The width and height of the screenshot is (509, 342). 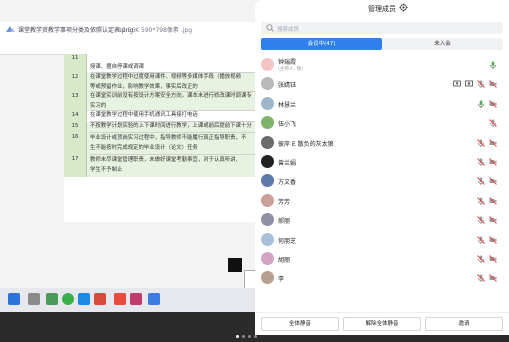 What do you see at coordinates (155, 30) in the screenshot?
I see `file-info: 97.56K 590*798像素 .jpg` at bounding box center [155, 30].